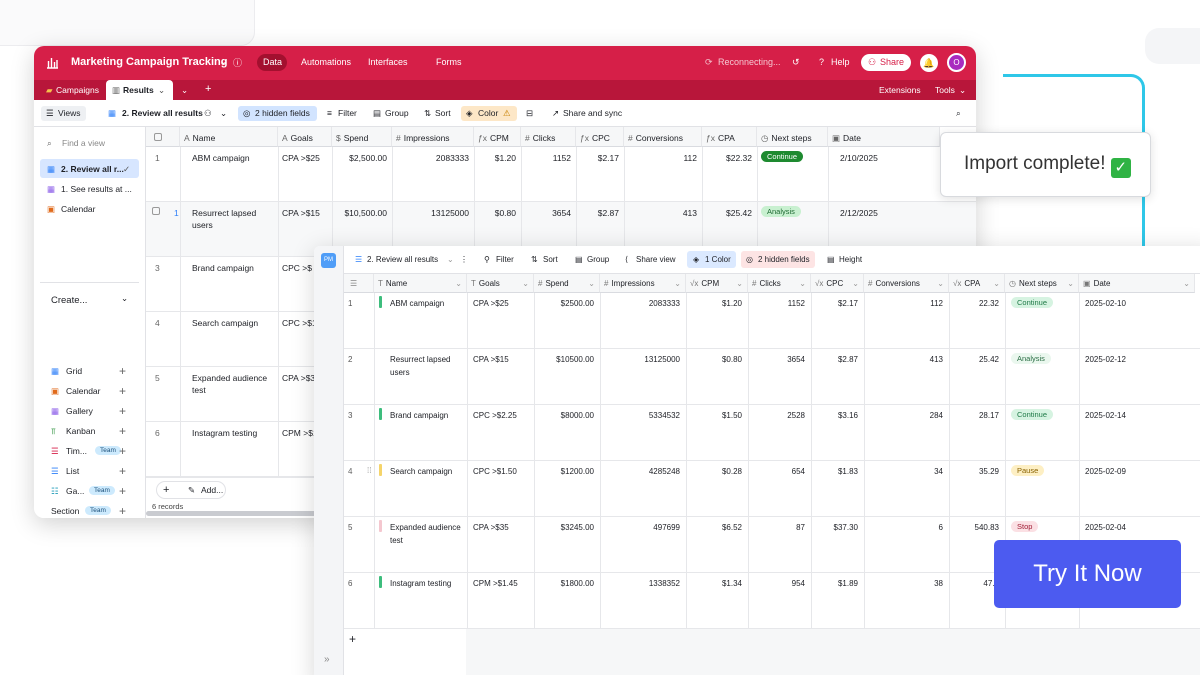 Image resolution: width=1200 pixels, height=675 pixels. What do you see at coordinates (301, 213) in the screenshot?
I see `cell-goals: CPA >$15` at bounding box center [301, 213].